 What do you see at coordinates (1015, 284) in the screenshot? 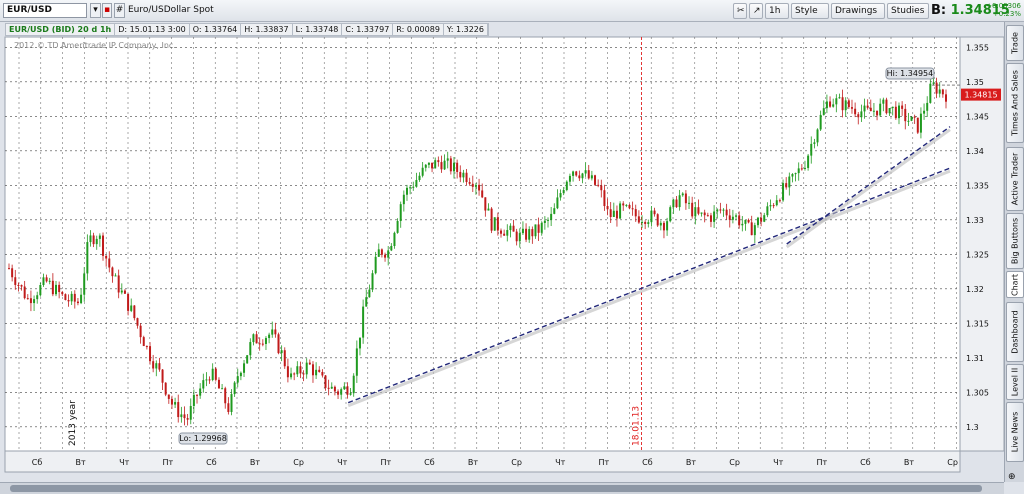
I see `side-tab-chart: Chart` at bounding box center [1015, 284].